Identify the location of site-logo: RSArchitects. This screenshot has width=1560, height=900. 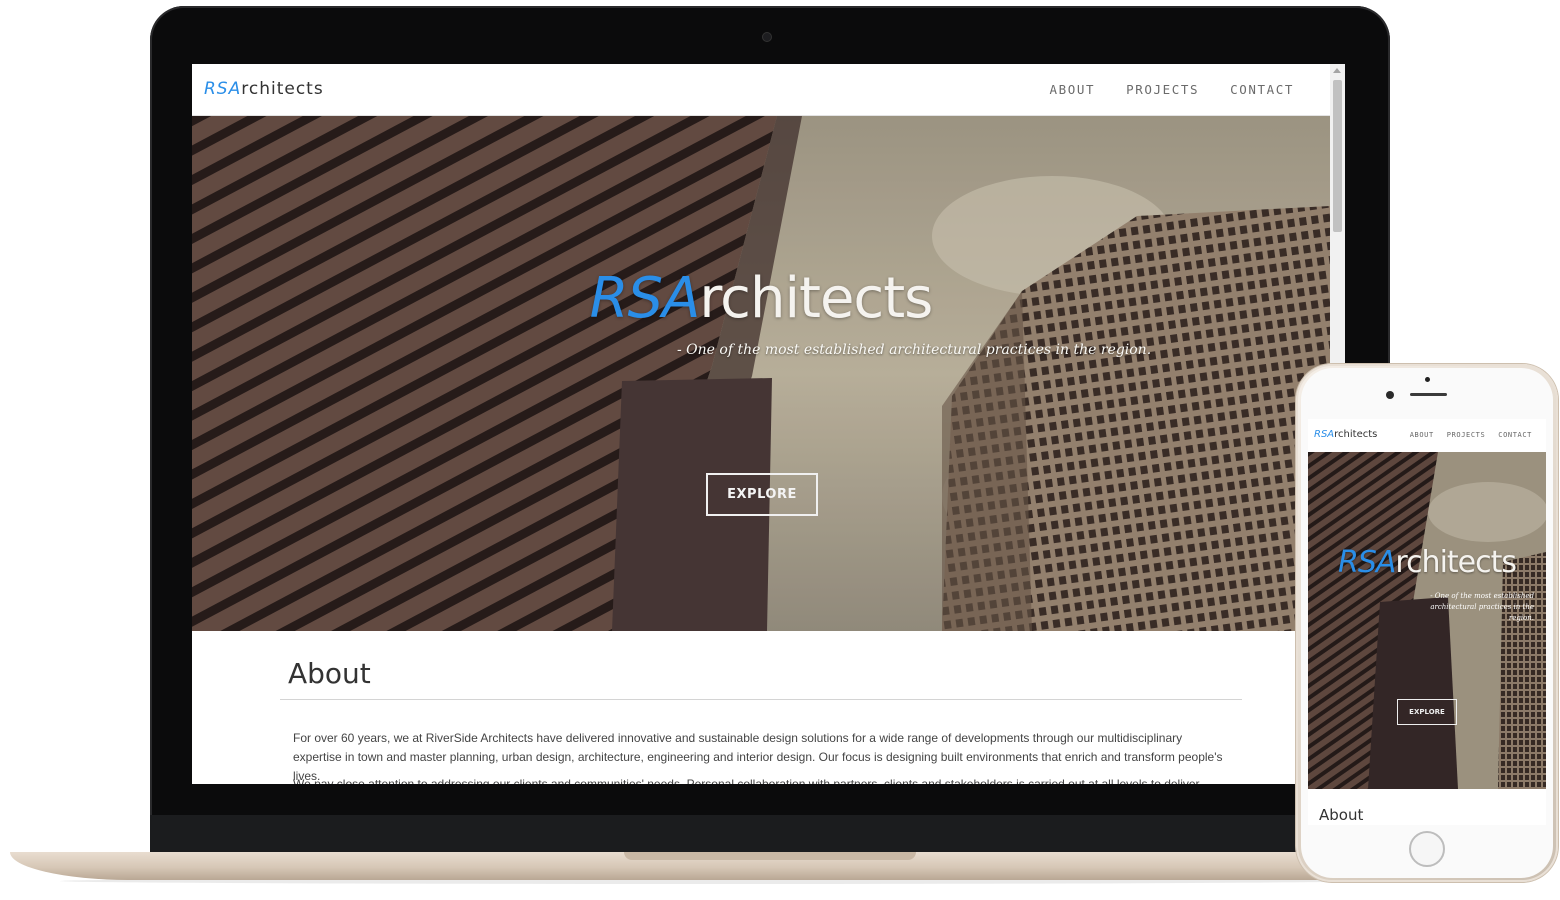
(264, 89).